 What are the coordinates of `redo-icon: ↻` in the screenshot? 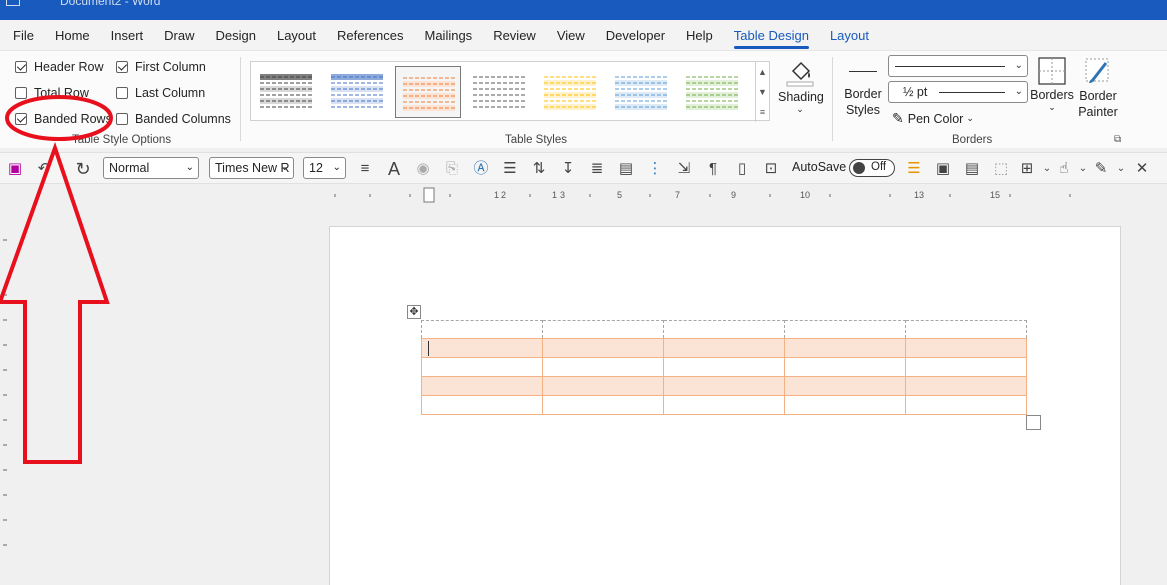 It's located at (83, 169).